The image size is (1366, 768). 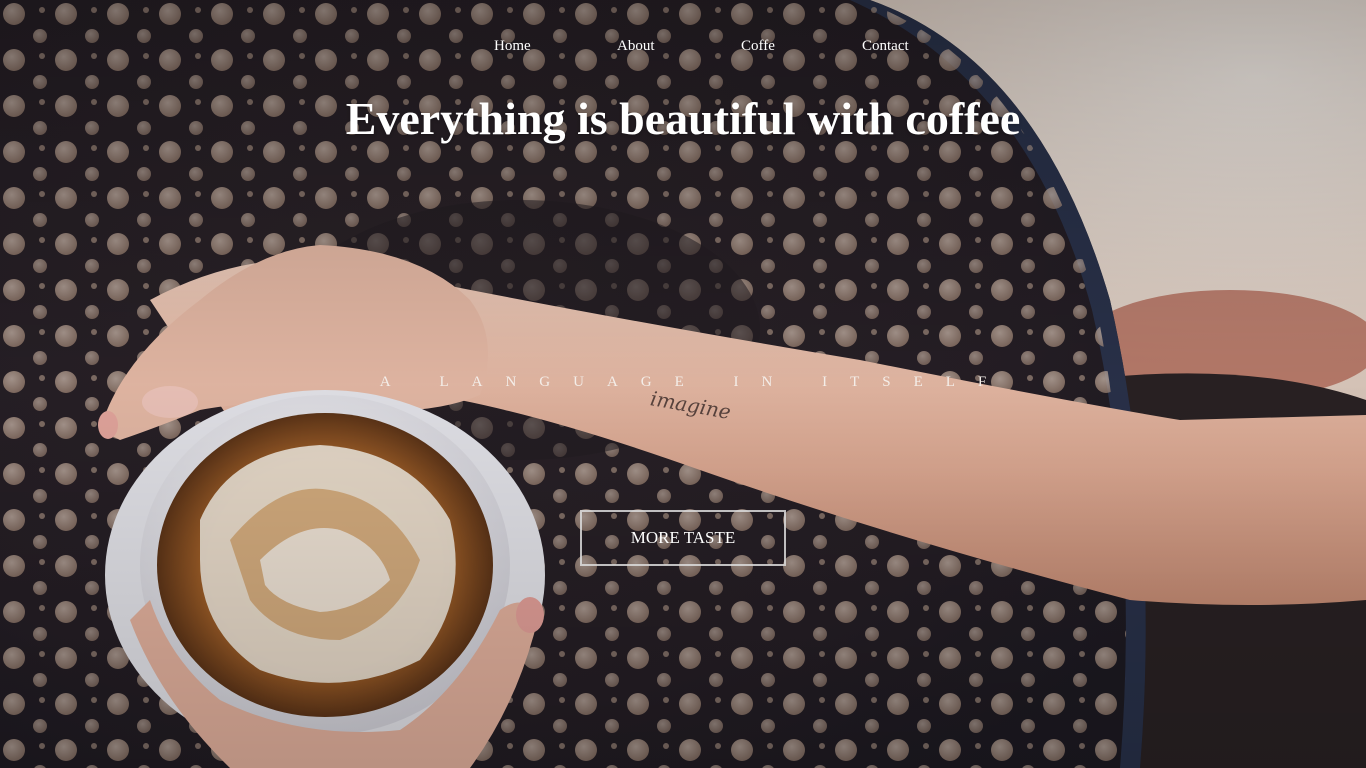 I want to click on more-taste-button: MORE TASTE, so click(x=683, y=538).